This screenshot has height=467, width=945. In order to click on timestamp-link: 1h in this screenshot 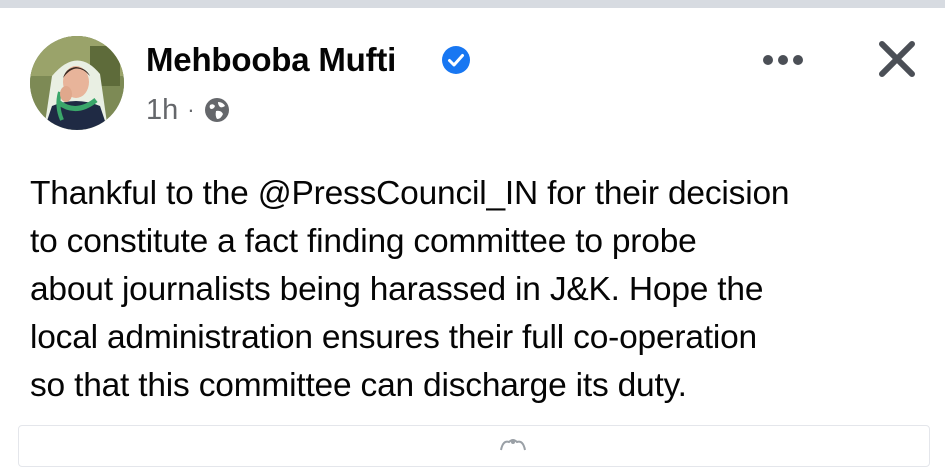, I will do `click(162, 110)`.